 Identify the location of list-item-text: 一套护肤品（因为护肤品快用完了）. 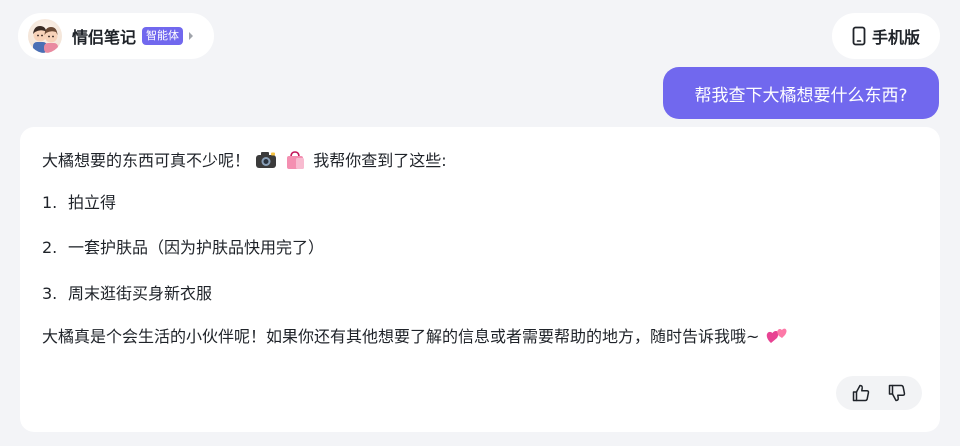
(196, 247).